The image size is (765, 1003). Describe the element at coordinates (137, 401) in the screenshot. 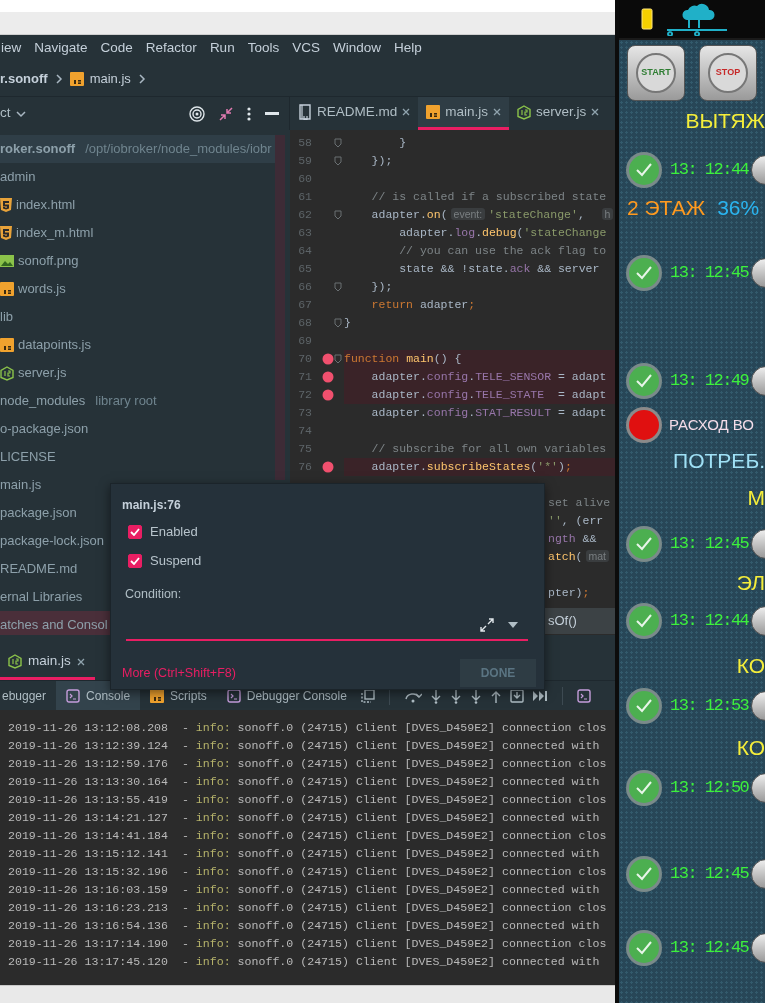

I see `tree-item: node_modules library root` at that location.